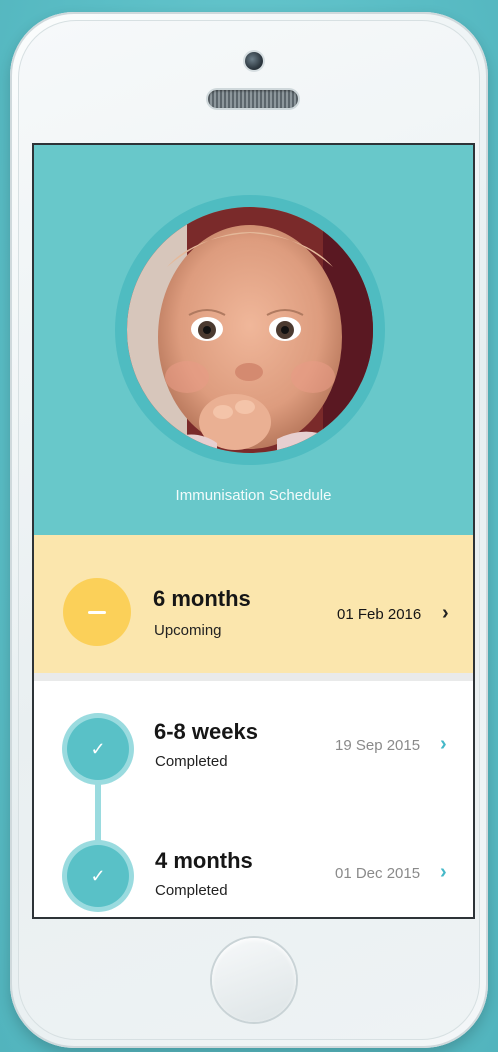 The width and height of the screenshot is (498, 1052). I want to click on avatar, so click(250, 330).